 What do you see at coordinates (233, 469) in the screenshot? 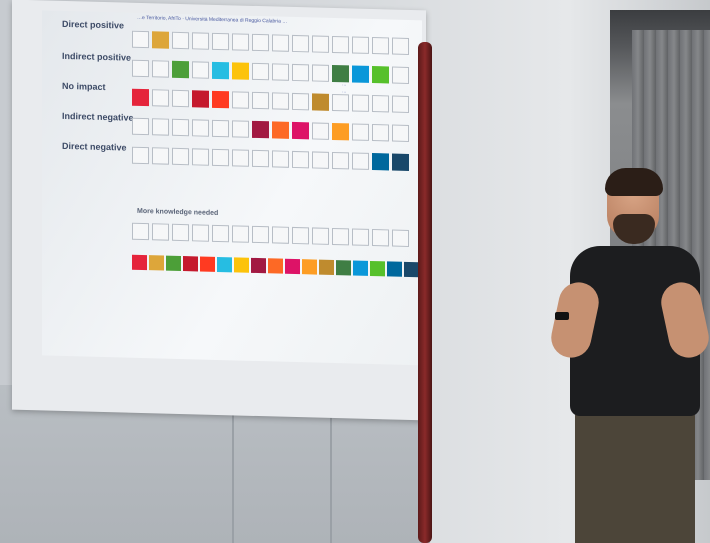
I see `panel-seam` at bounding box center [233, 469].